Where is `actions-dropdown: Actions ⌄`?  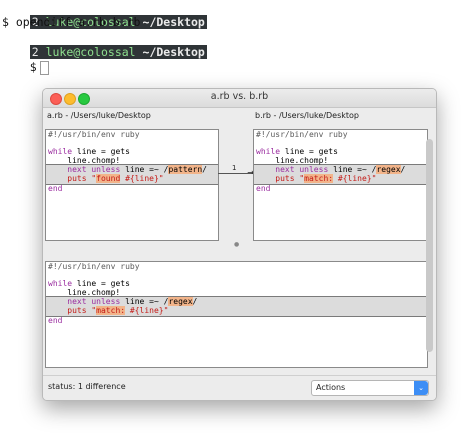
actions-dropdown: Actions ⌄ is located at coordinates (370, 388).